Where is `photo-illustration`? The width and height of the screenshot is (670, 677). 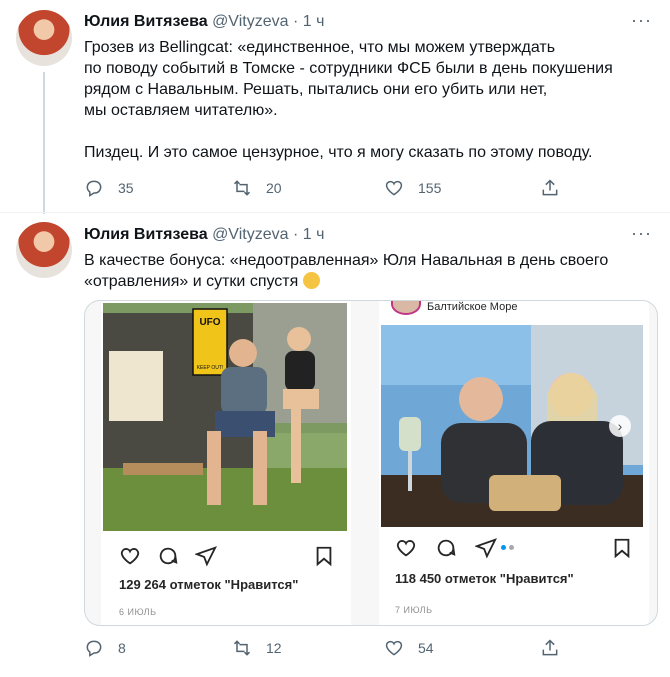
photo-illustration is located at coordinates (512, 426).